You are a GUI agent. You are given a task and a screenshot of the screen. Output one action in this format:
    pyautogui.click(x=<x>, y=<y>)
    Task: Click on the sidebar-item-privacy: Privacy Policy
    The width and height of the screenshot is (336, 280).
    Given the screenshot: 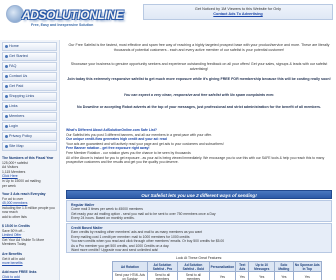 What is the action you would take?
    pyautogui.click(x=29, y=136)
    